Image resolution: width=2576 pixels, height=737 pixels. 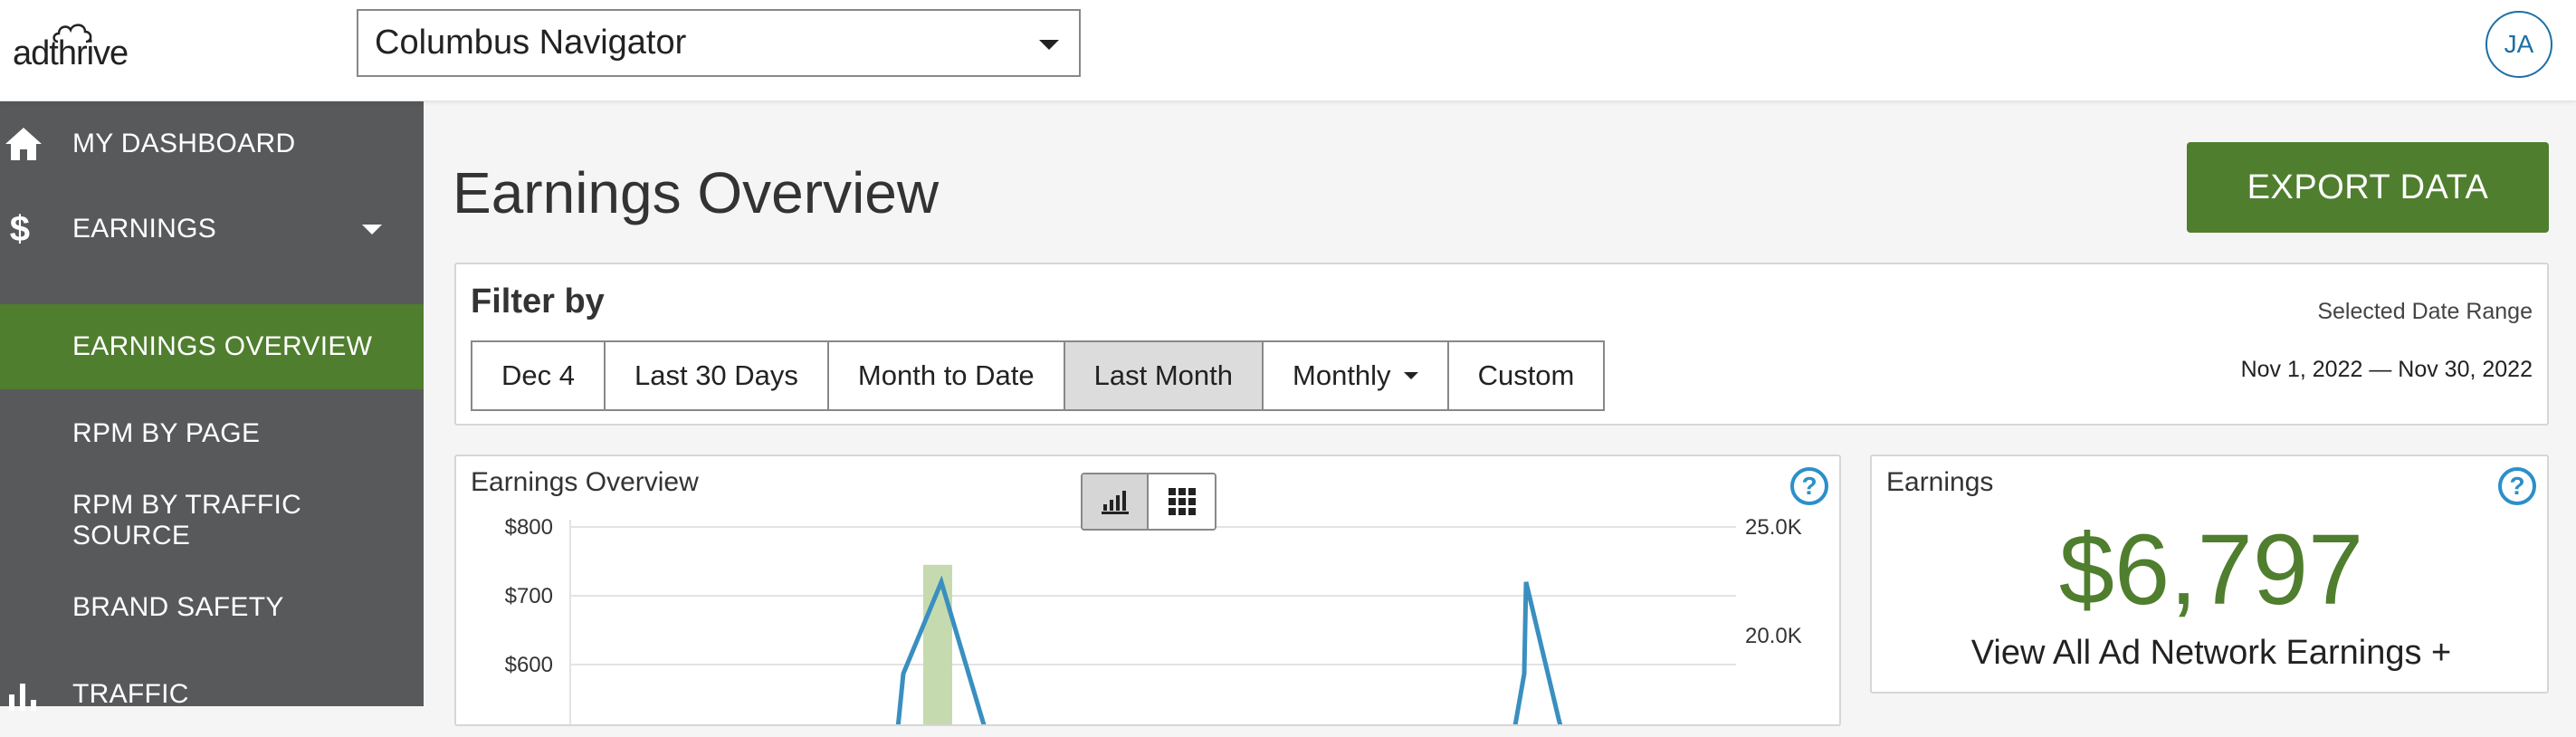 What do you see at coordinates (531, 43) in the screenshot?
I see `site-selector-value: Columbus Navigator` at bounding box center [531, 43].